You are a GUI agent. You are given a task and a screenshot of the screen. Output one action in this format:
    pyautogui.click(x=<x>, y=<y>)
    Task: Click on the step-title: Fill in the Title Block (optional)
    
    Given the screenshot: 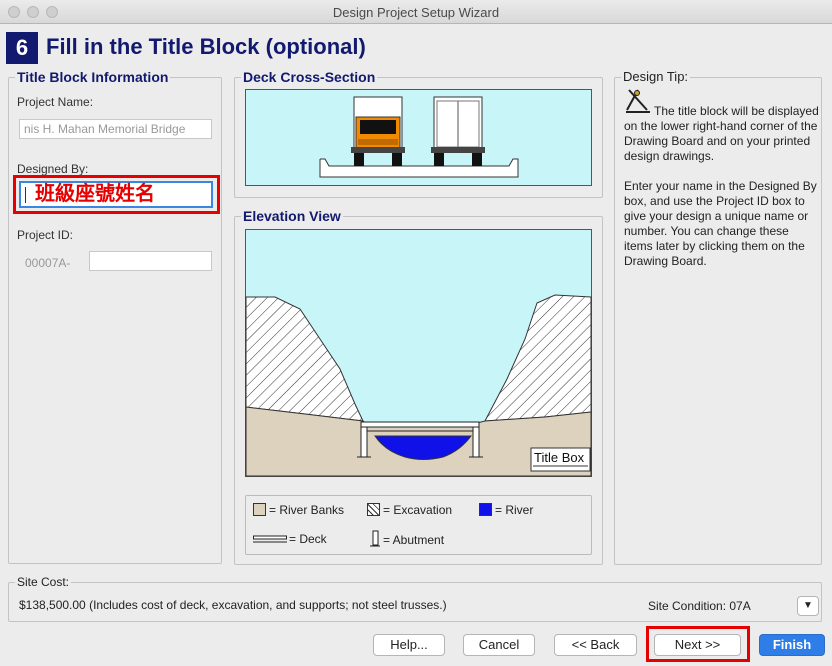 What is the action you would take?
    pyautogui.click(x=206, y=46)
    